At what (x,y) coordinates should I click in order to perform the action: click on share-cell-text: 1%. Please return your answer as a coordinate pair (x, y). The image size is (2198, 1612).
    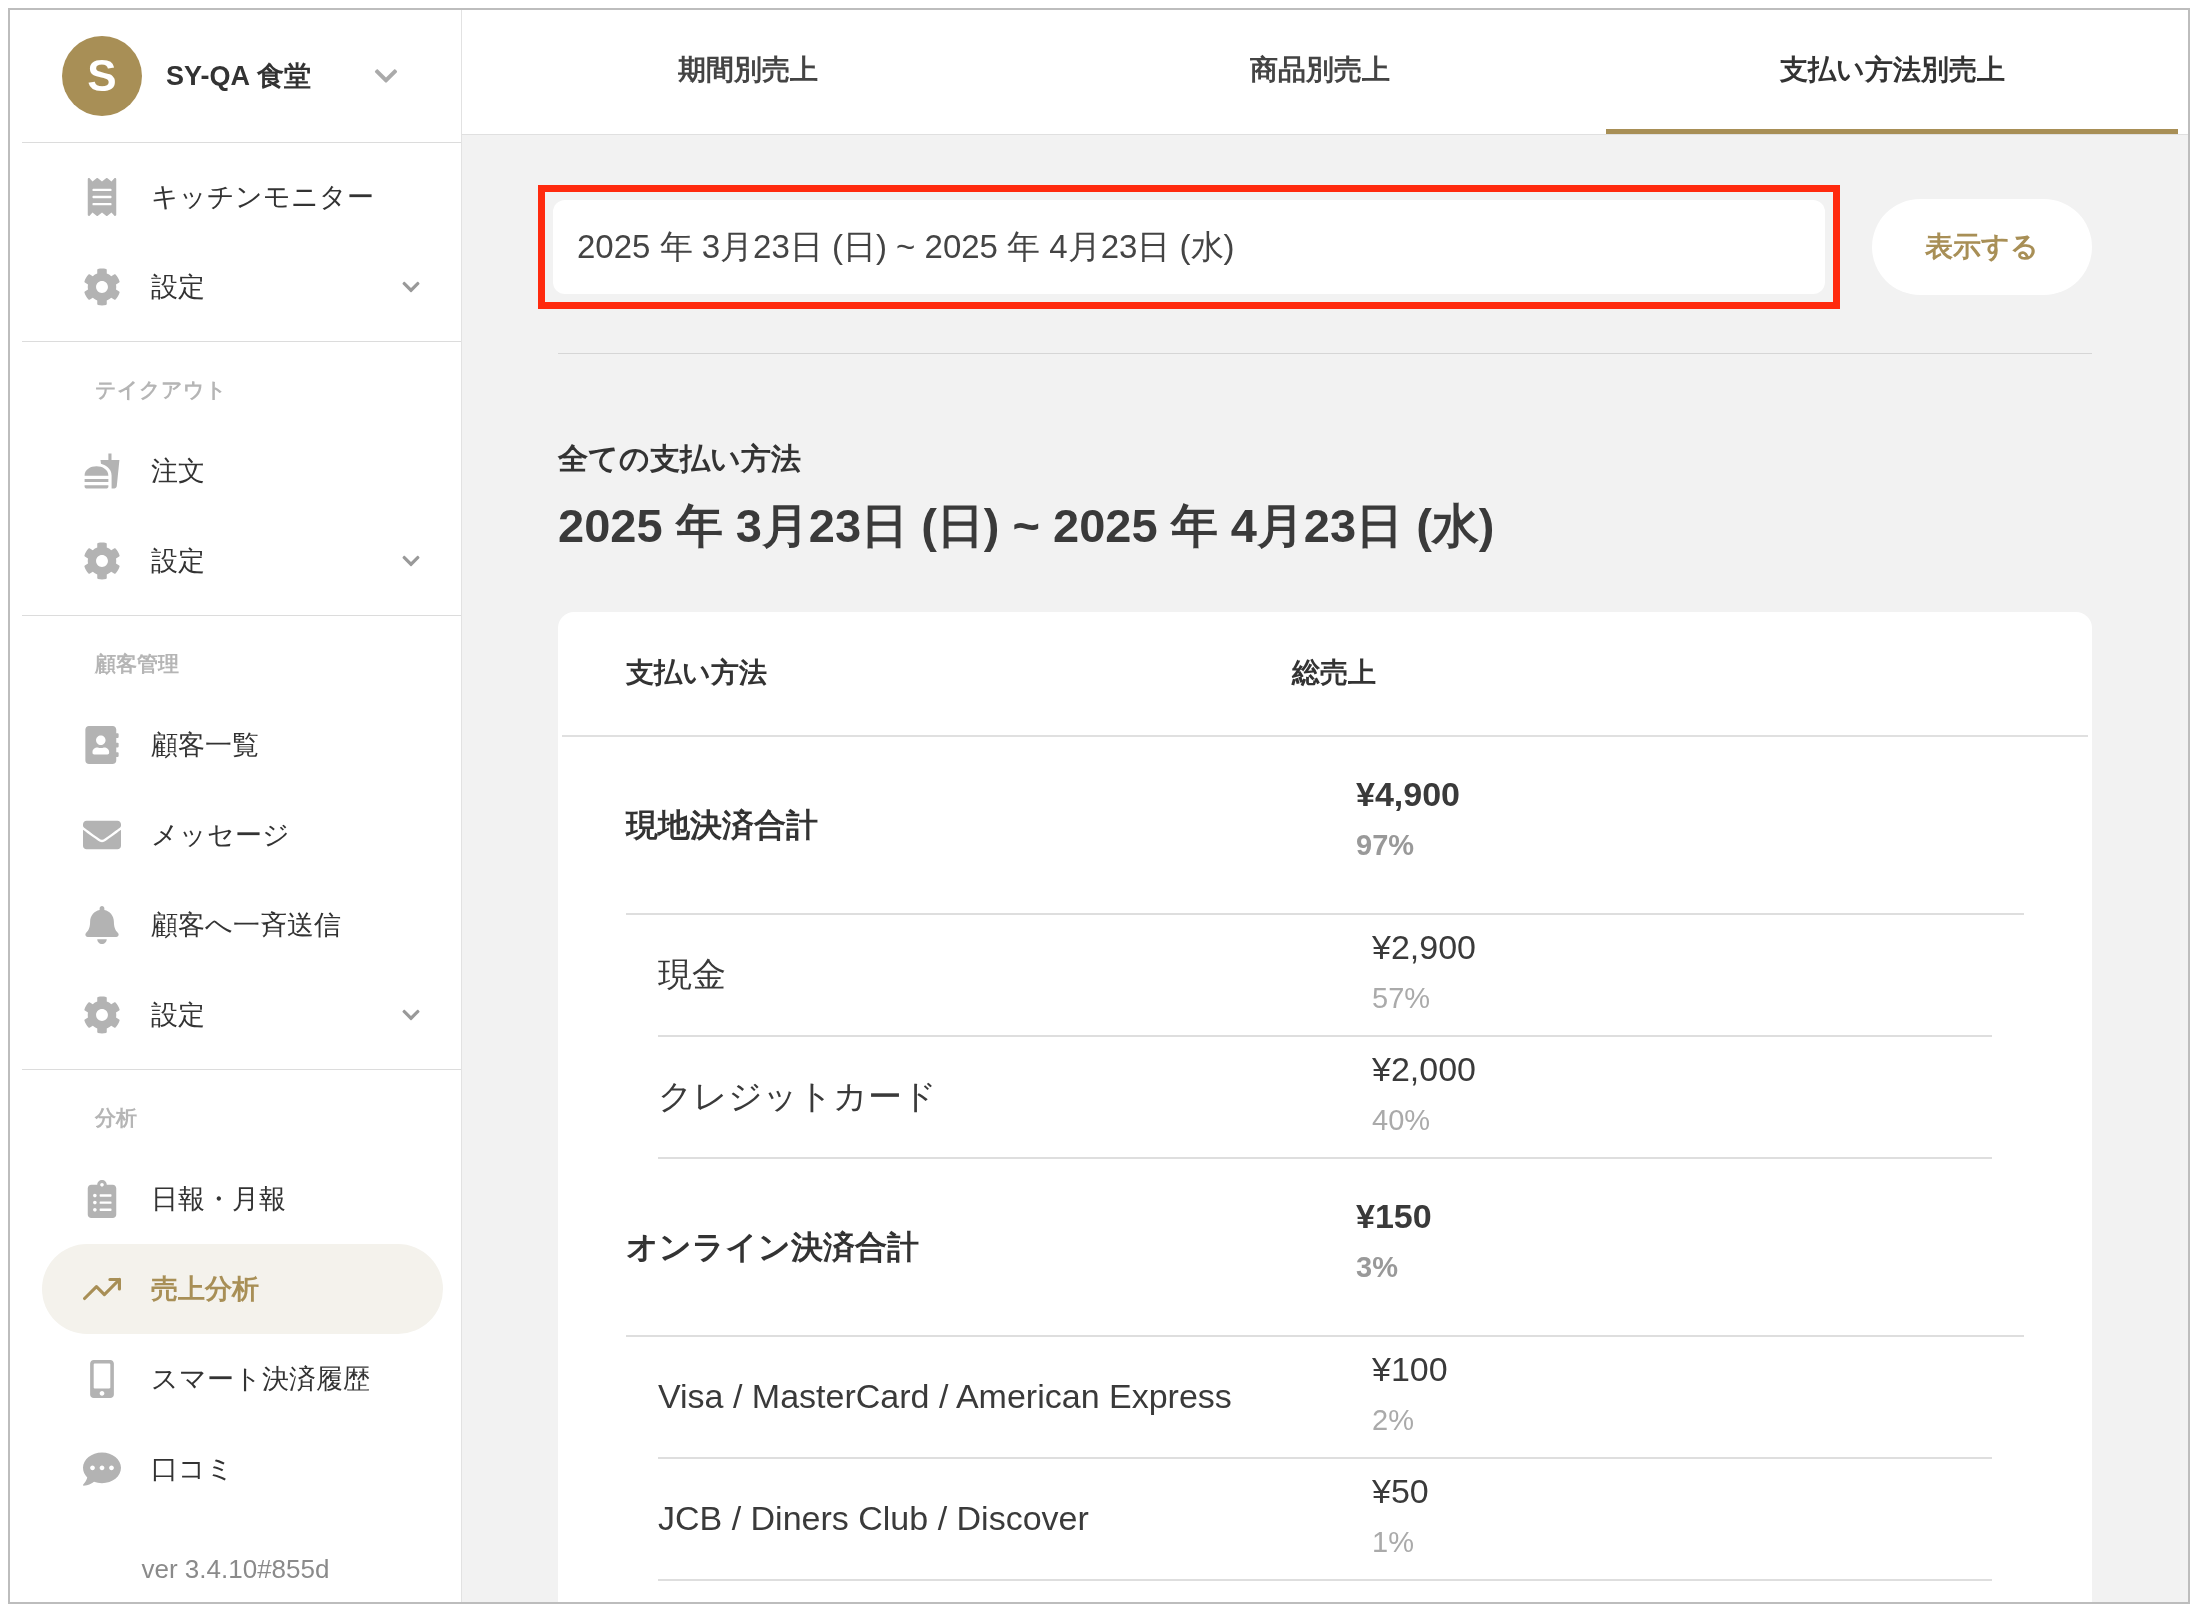
    Looking at the image, I should click on (1393, 1543).